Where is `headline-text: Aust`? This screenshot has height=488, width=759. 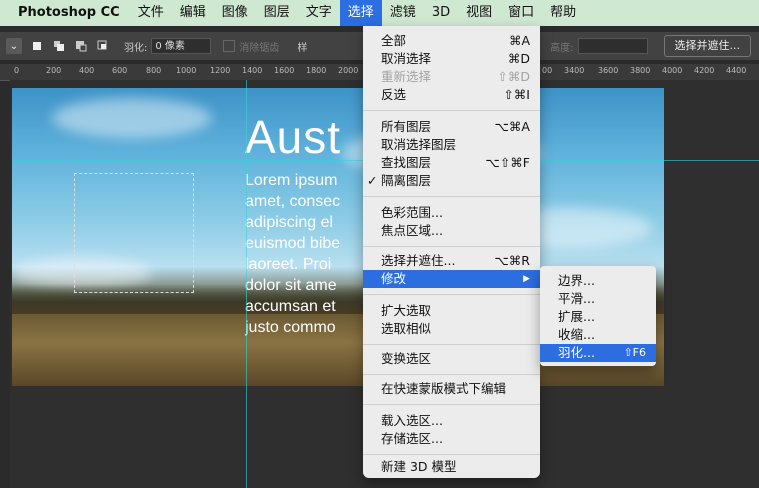 headline-text: Aust is located at coordinates (293, 137).